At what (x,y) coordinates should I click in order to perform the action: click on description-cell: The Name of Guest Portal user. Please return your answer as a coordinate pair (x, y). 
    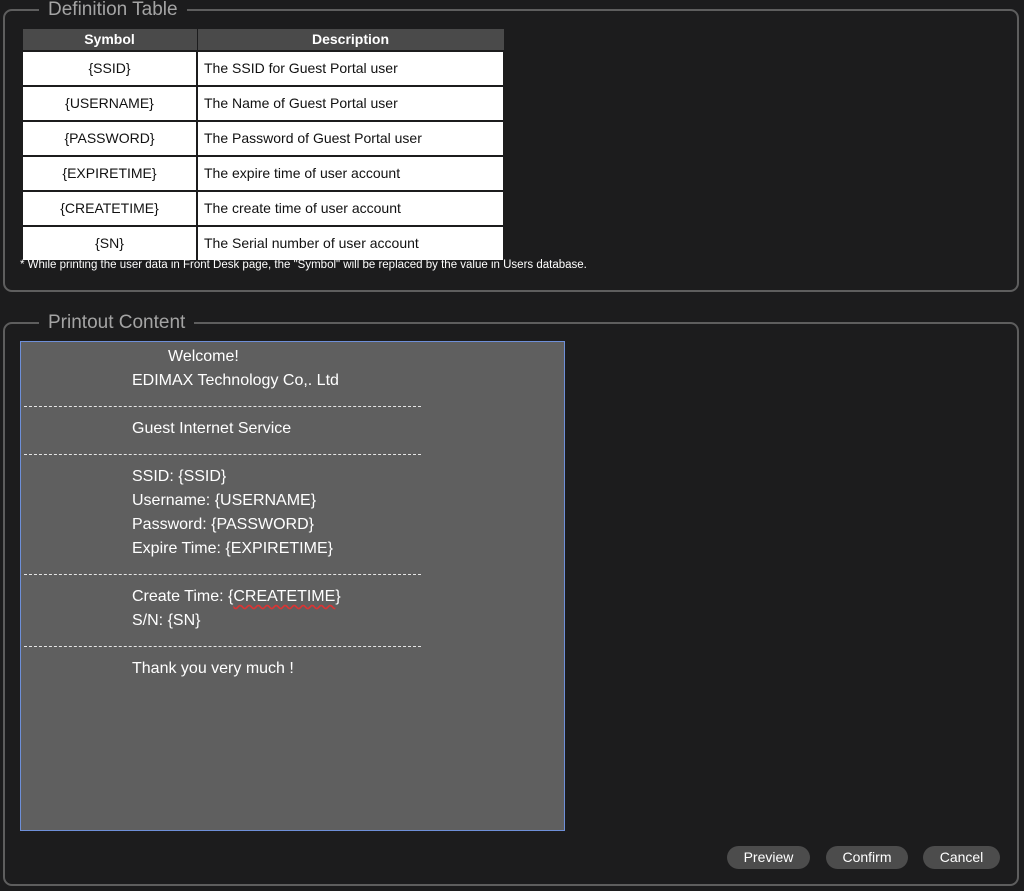
    Looking at the image, I should click on (350, 103).